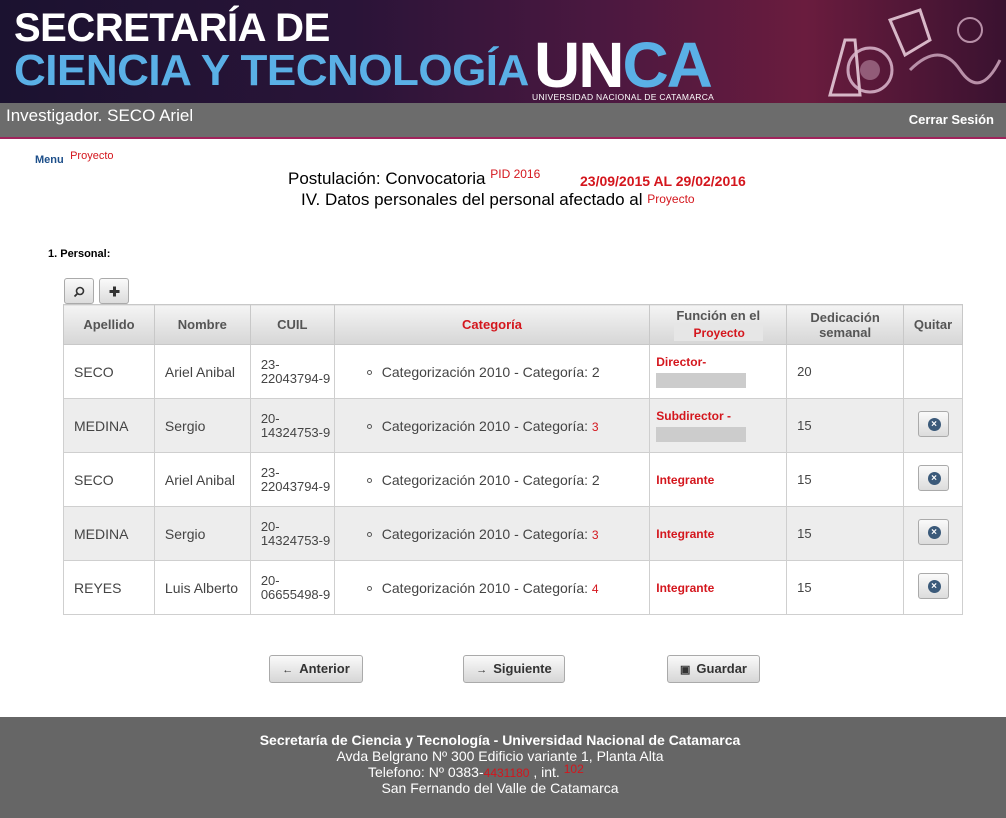 Image resolution: width=1006 pixels, height=818 pixels. Describe the element at coordinates (426, 772) in the screenshot. I see `footer-phone-prefix: Telefono: Nº 0383-` at that location.